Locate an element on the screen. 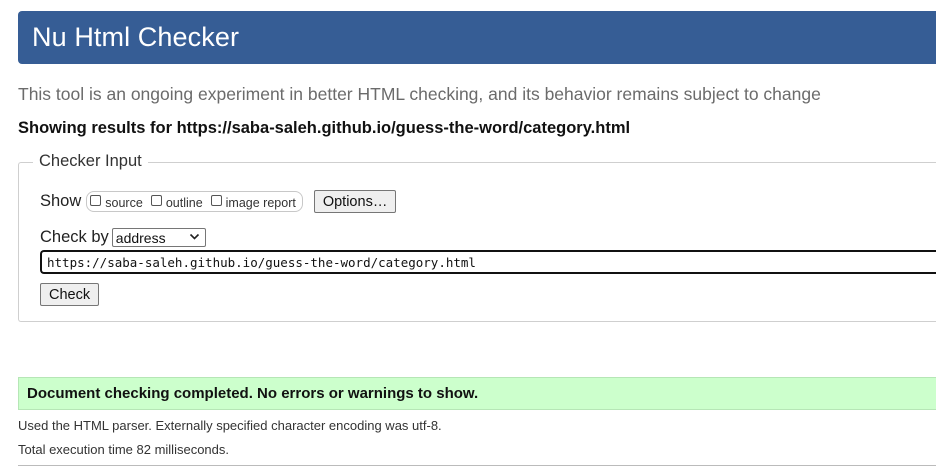 Image resolution: width=936 pixels, height=468 pixels. show-source-option: source is located at coordinates (116, 202).